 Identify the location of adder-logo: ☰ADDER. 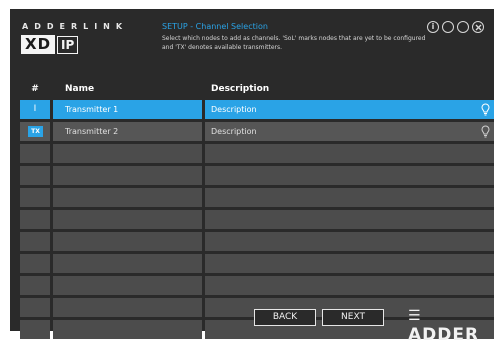
(451, 325).